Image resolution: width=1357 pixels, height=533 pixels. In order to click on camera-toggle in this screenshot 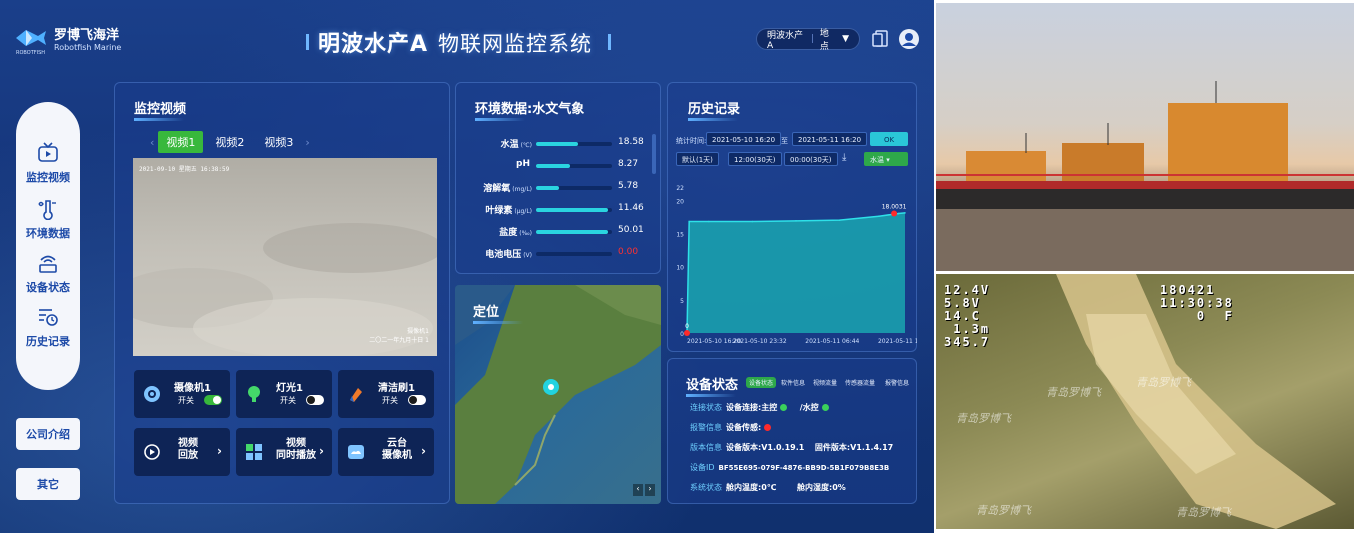, I will do `click(213, 400)`.